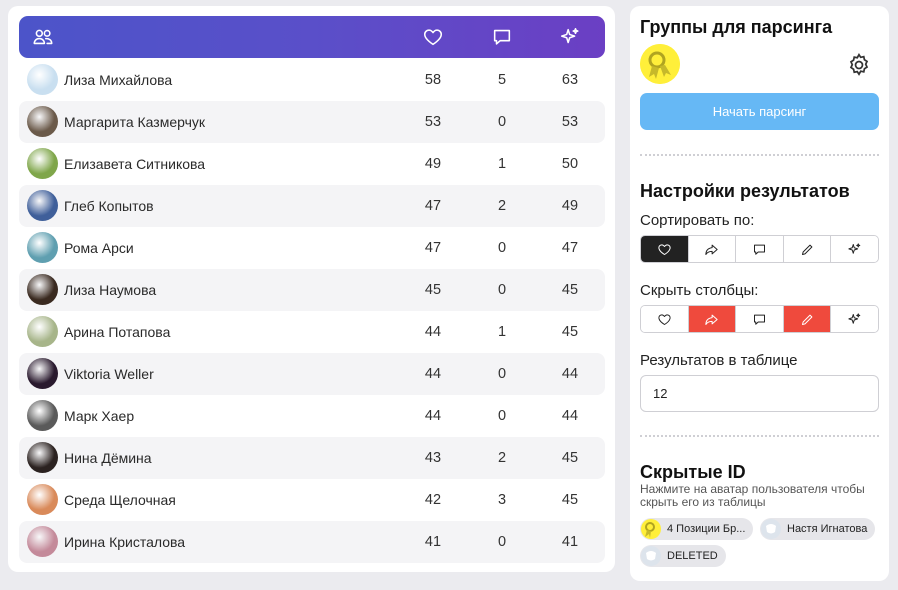 This screenshot has width=898, height=590. I want to click on sort-by-likes-button, so click(665, 249).